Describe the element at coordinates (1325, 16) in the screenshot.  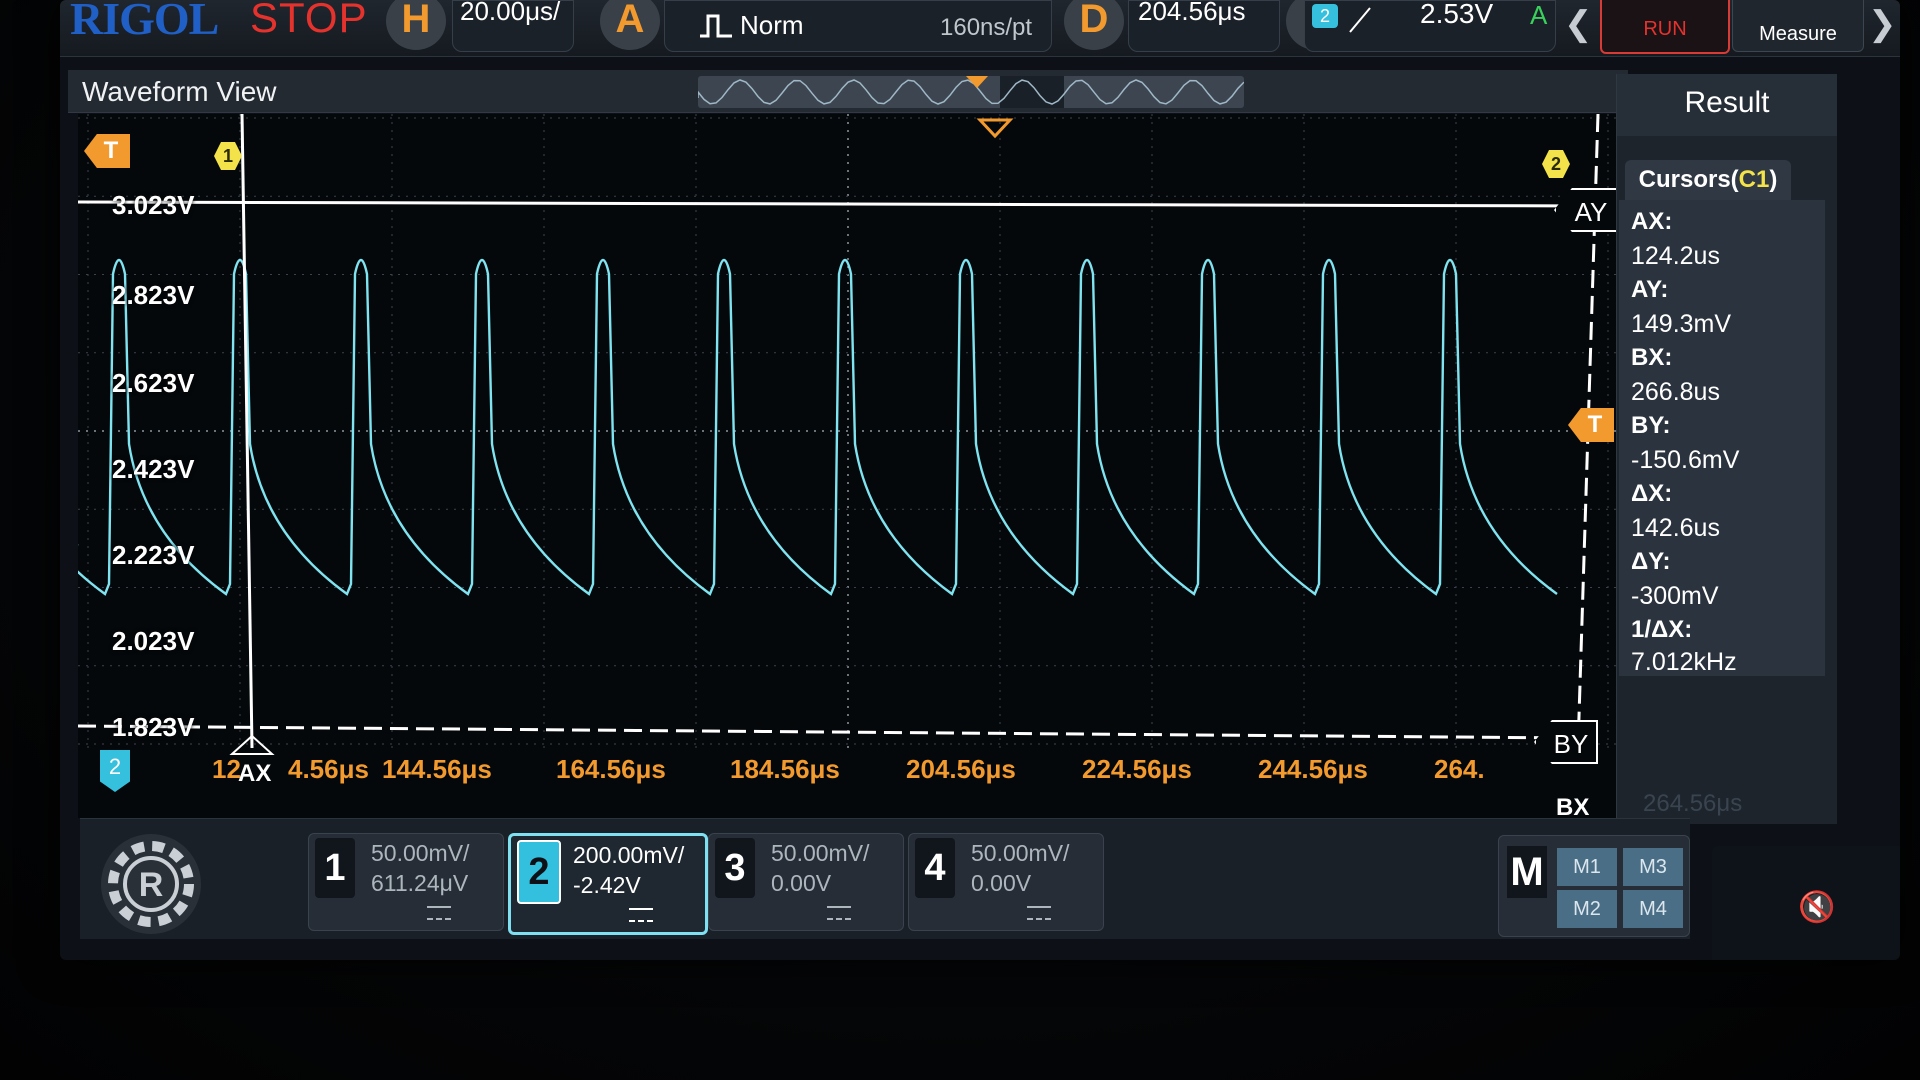
I see `trigger-source-badge: 2` at that location.